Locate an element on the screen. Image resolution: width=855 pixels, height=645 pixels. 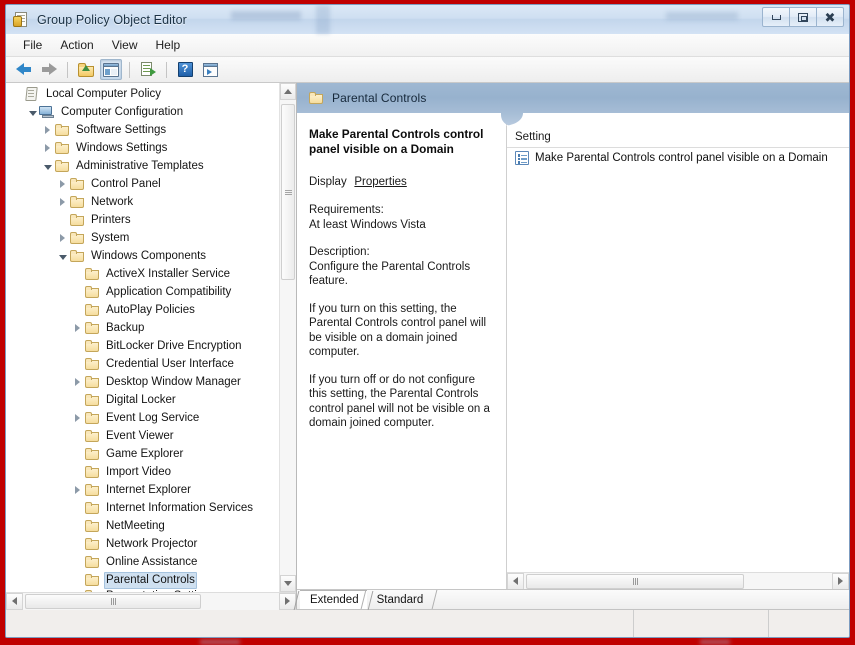
show-action-pane-button is located at coordinates (210, 69).